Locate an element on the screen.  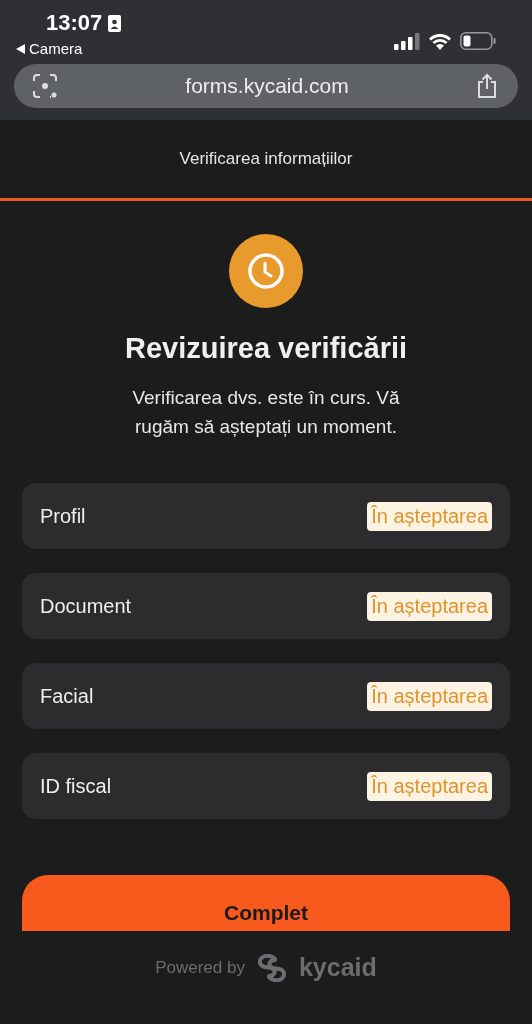
step-name: Facial is located at coordinates (67, 696).